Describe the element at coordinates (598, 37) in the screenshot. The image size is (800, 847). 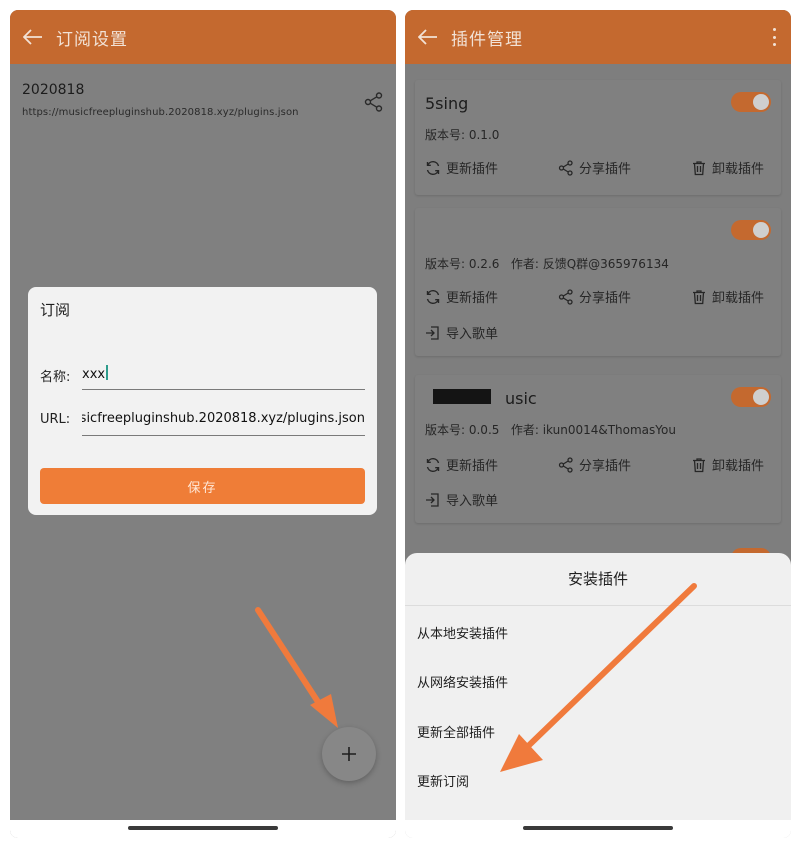
I see `app-bar: 插件管理` at that location.